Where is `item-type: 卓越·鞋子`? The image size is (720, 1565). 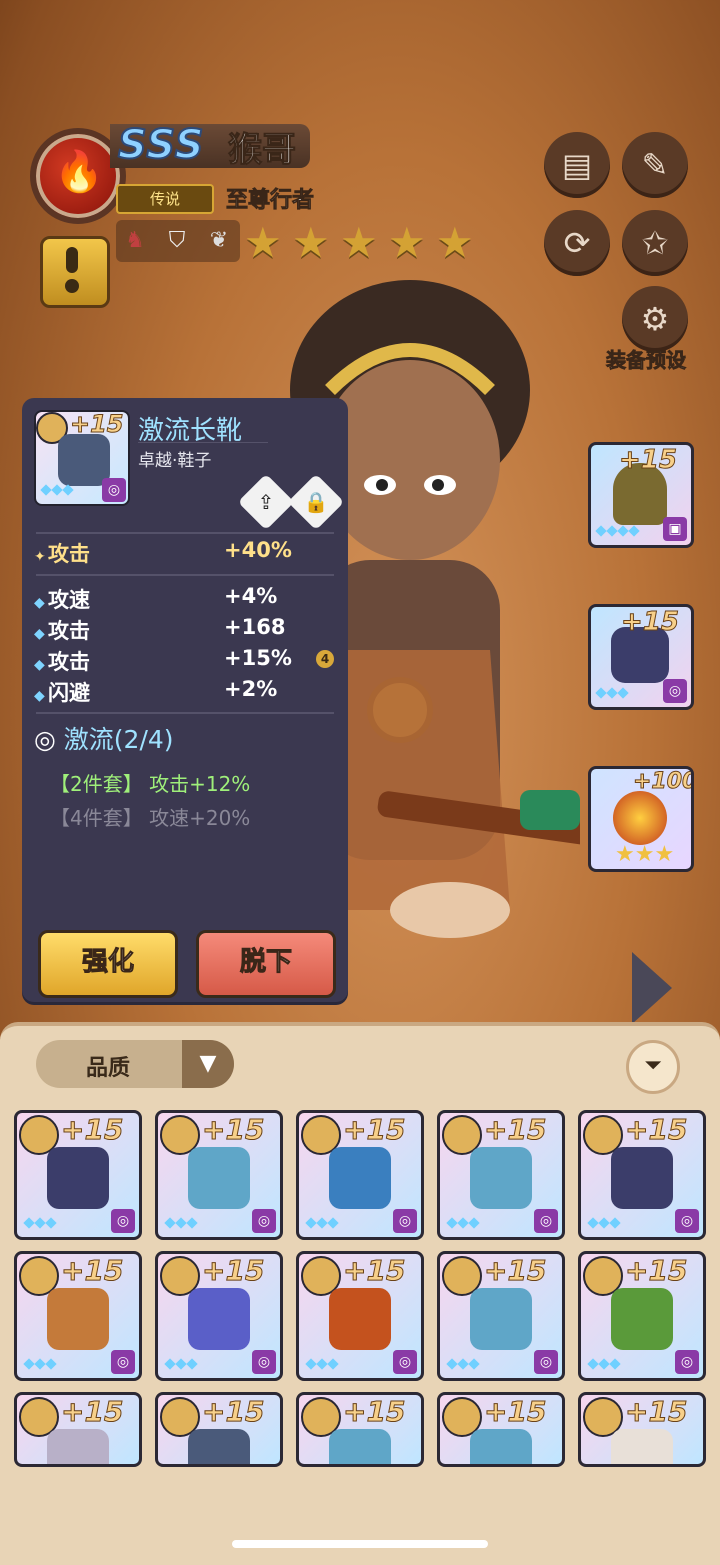
item-type: 卓越·鞋子 is located at coordinates (175, 461).